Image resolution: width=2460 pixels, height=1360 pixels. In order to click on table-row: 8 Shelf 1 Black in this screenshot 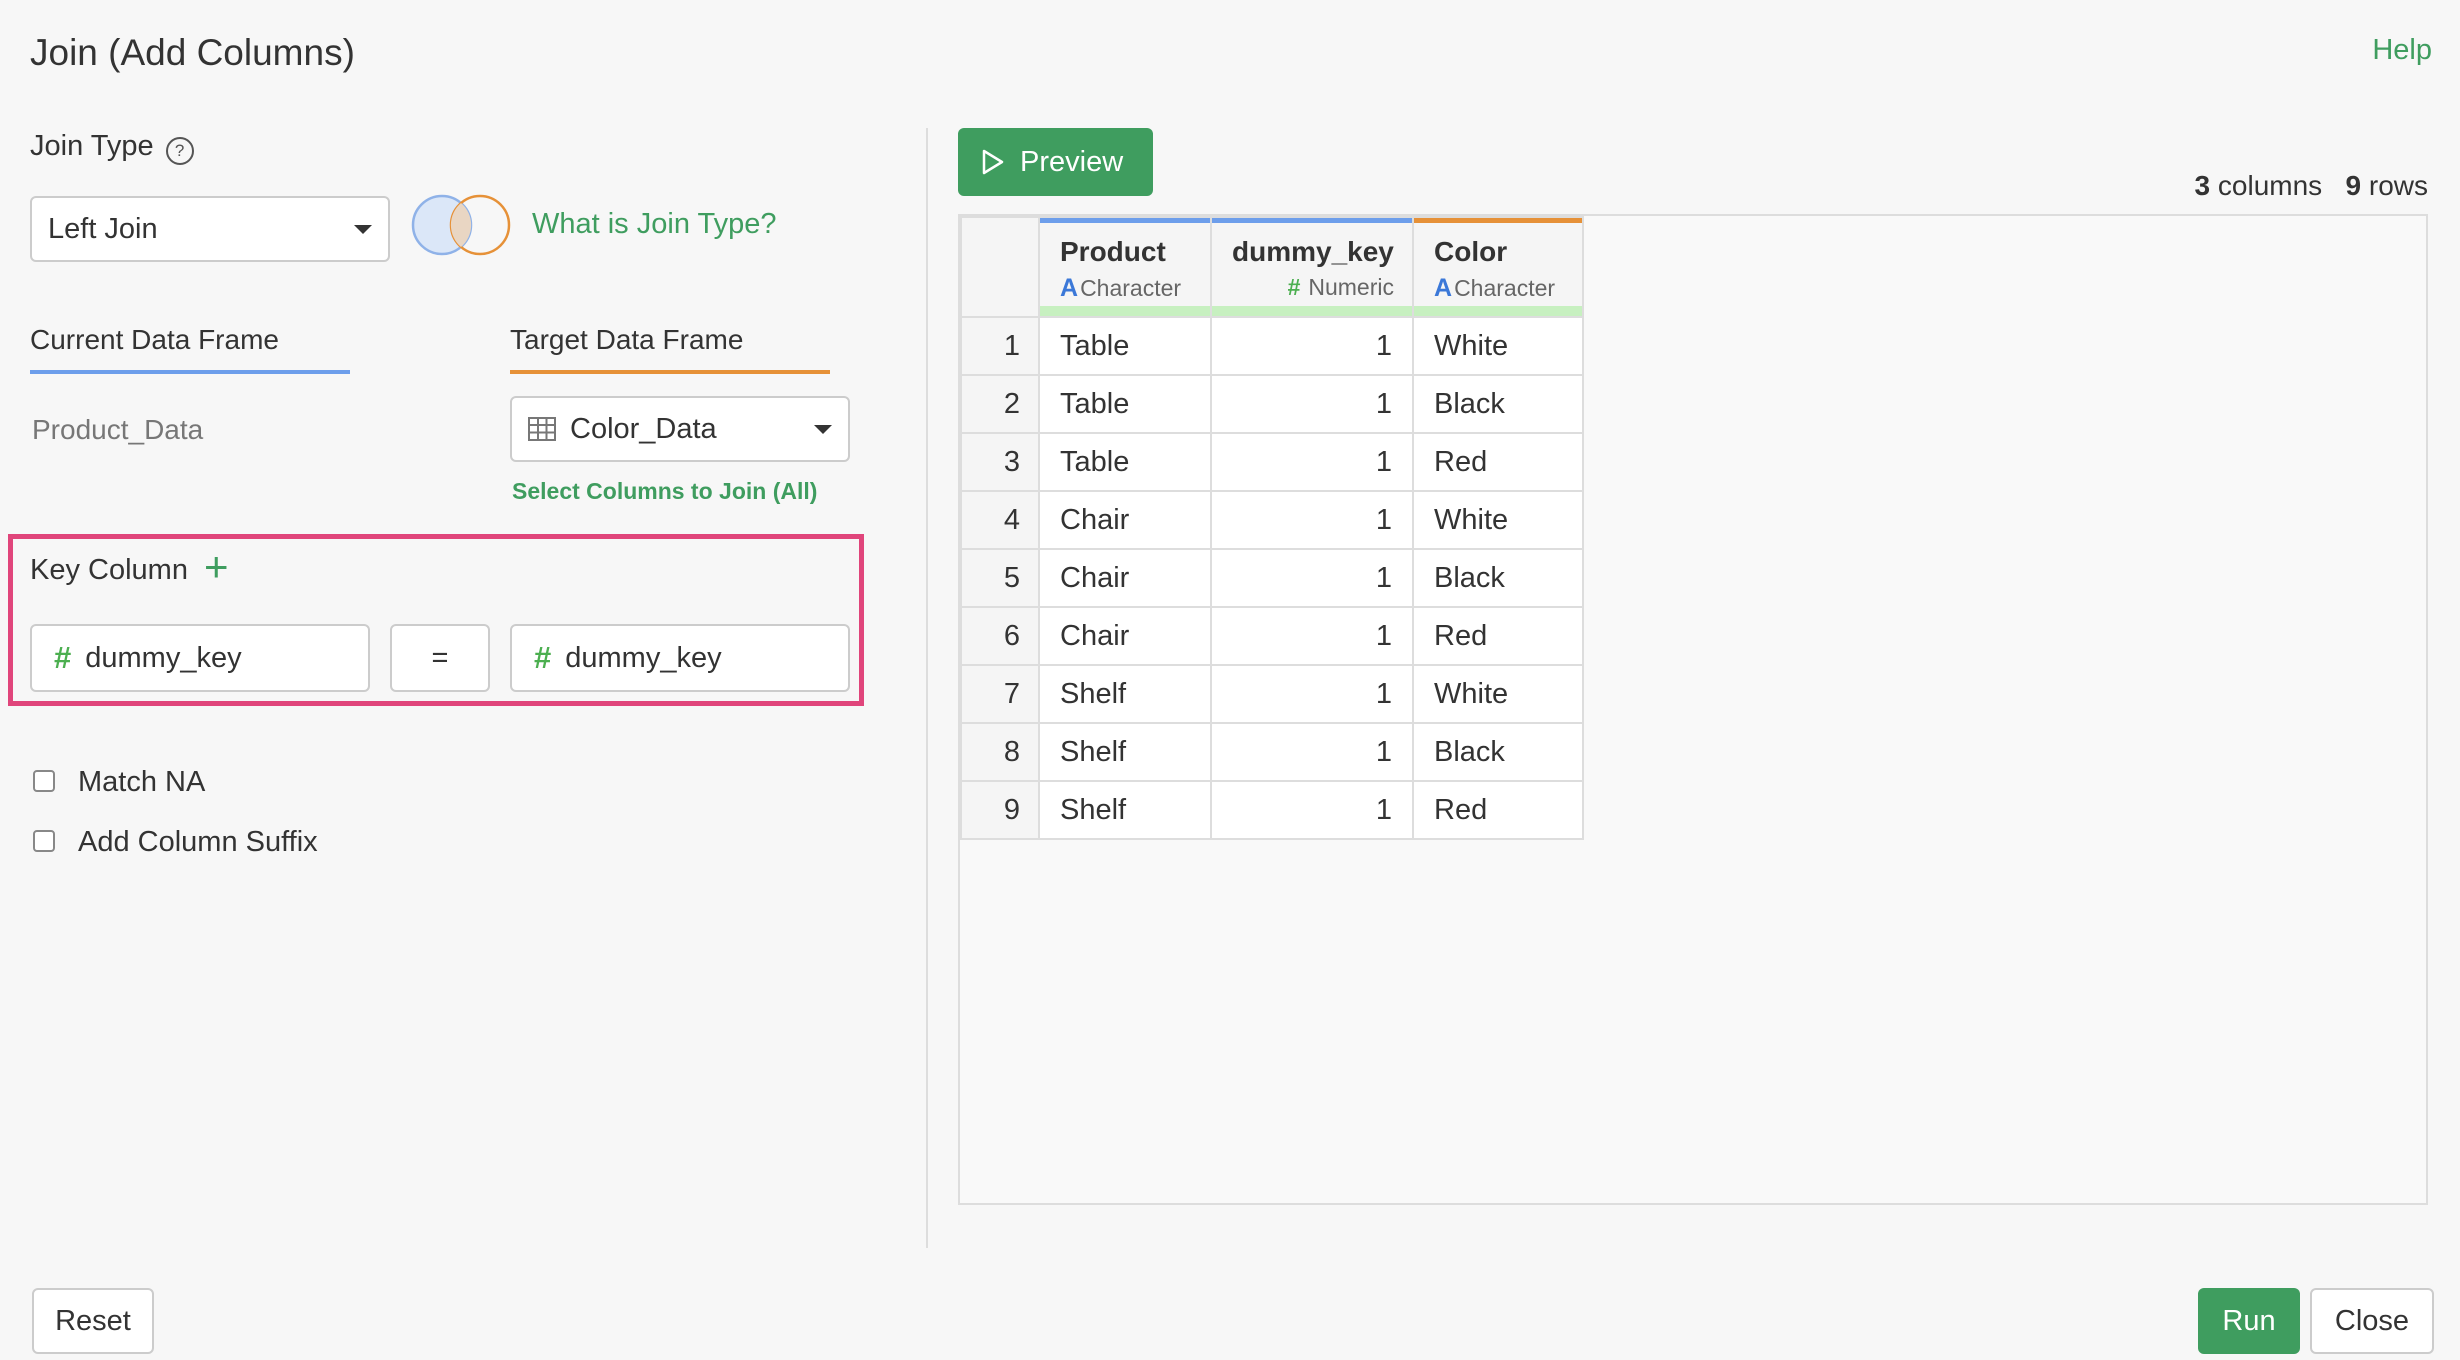, I will do `click(1272, 752)`.